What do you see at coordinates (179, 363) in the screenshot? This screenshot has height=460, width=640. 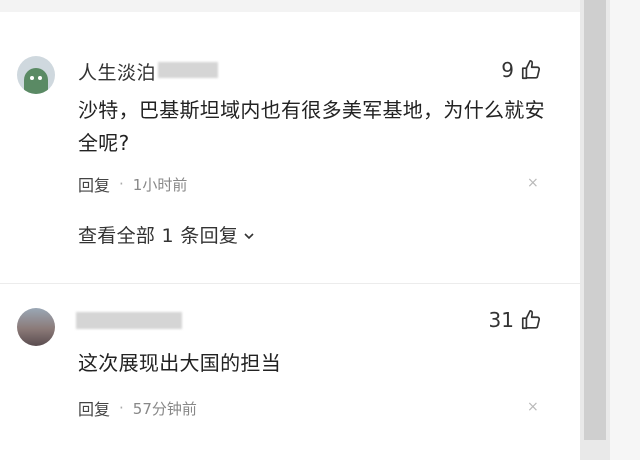 I see `comment-text: 这次展现出大国的担当` at bounding box center [179, 363].